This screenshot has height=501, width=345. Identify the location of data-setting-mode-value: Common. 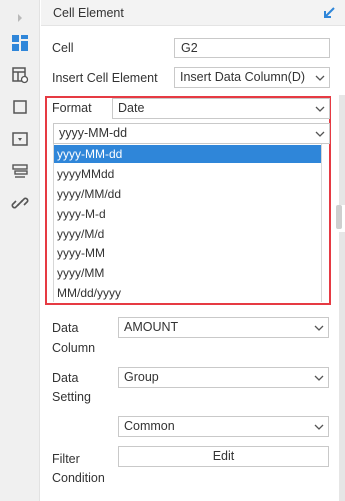
(149, 426).